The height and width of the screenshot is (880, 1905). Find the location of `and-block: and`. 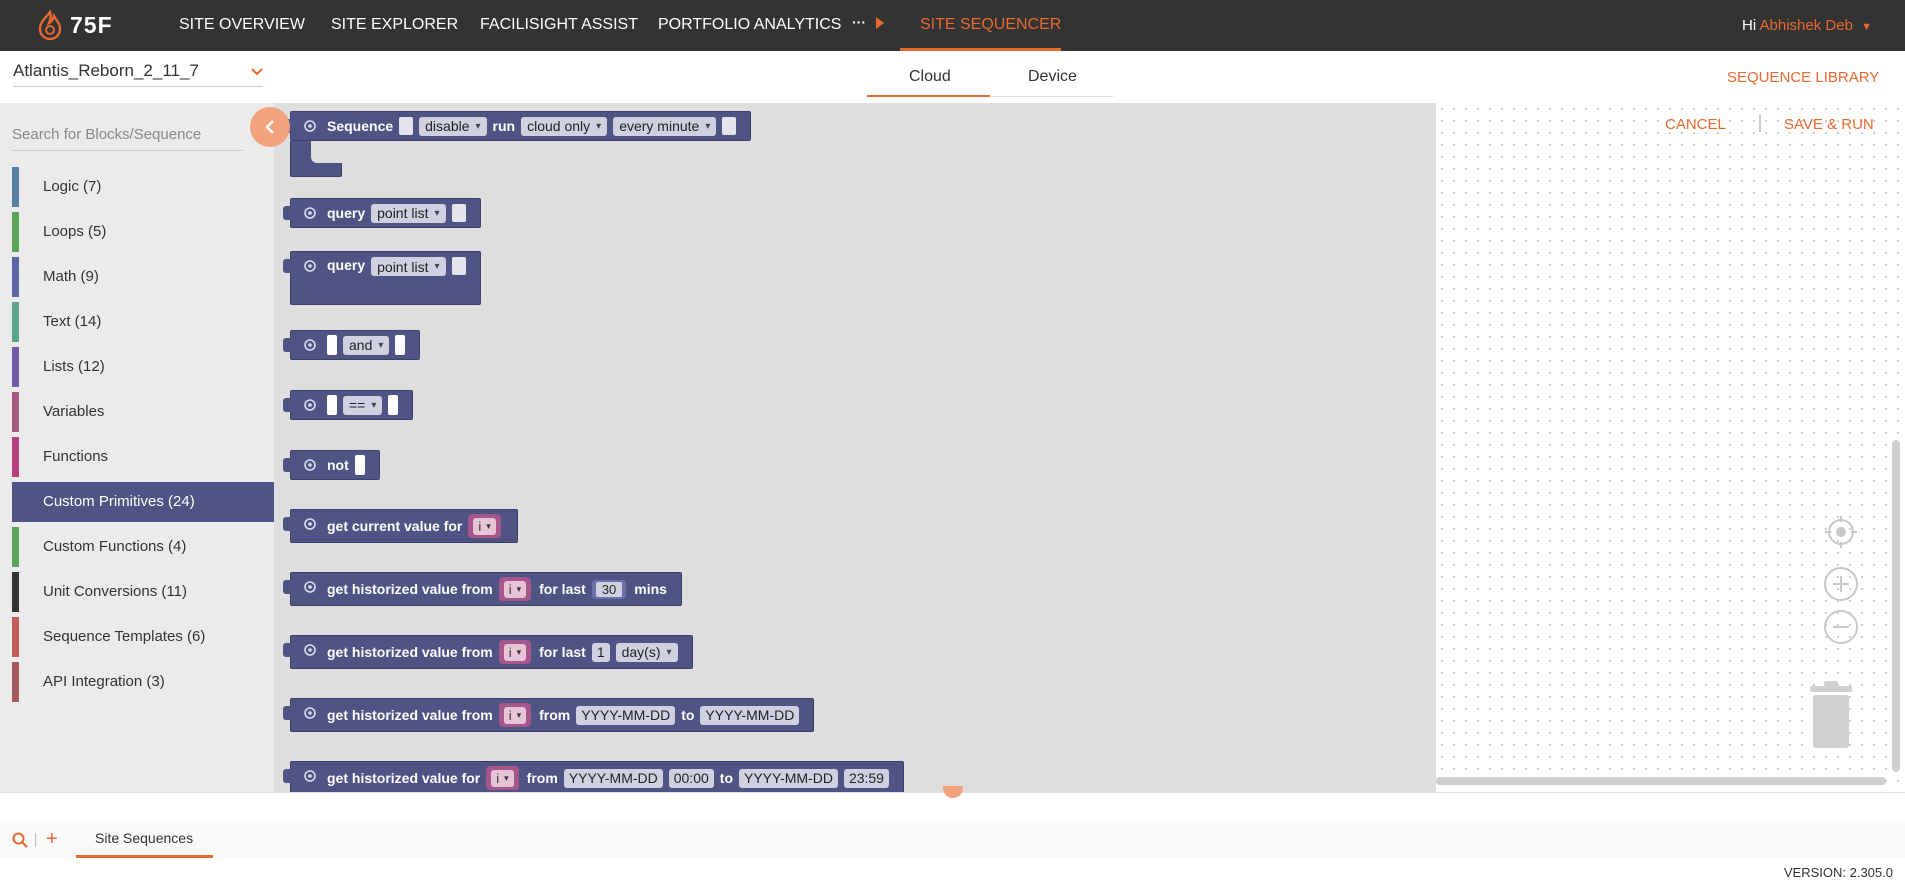

and-block: and is located at coordinates (352, 345).